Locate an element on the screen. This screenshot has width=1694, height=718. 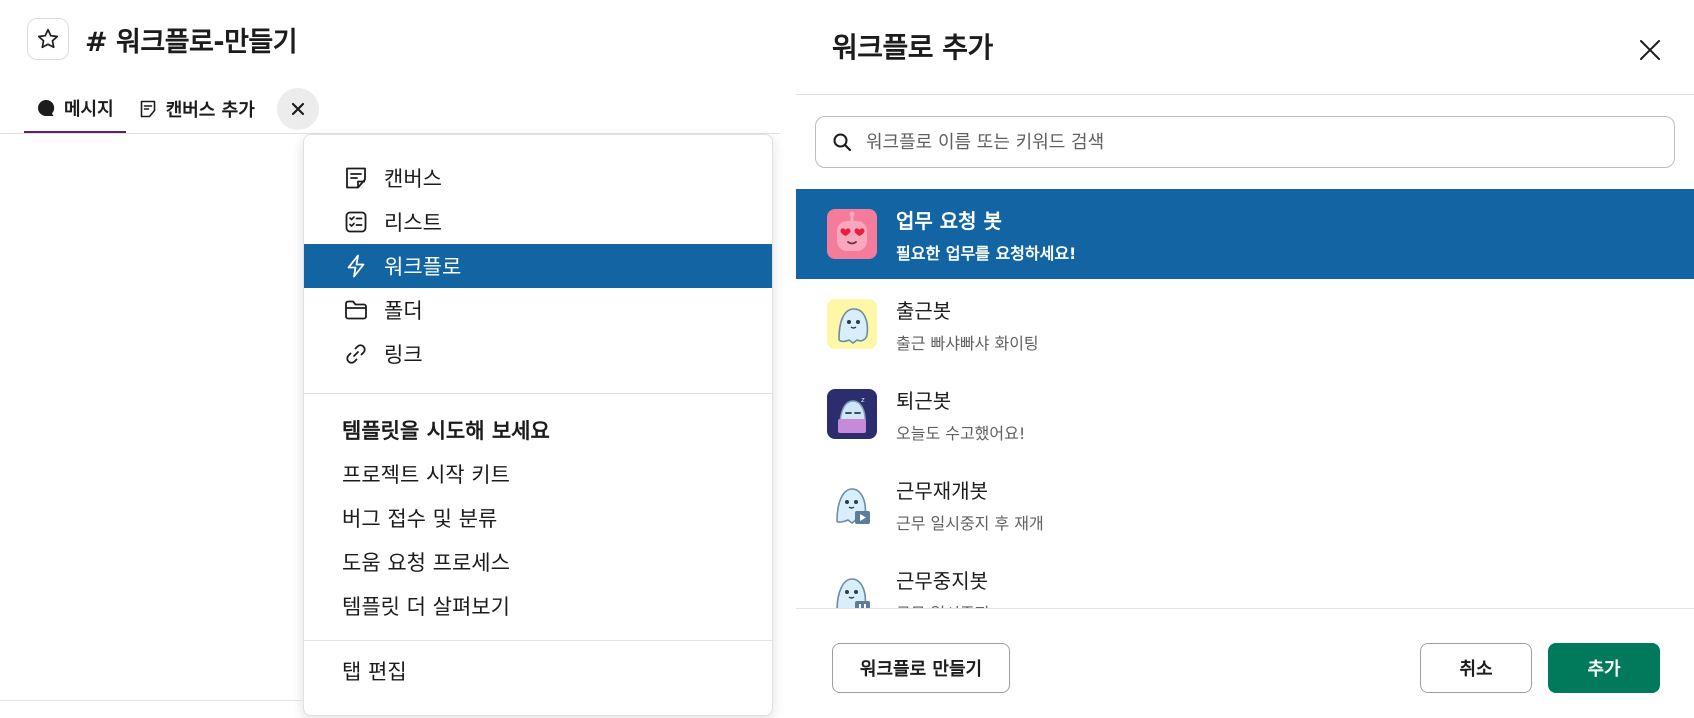
menu-item-label: 링크 is located at coordinates (403, 355).